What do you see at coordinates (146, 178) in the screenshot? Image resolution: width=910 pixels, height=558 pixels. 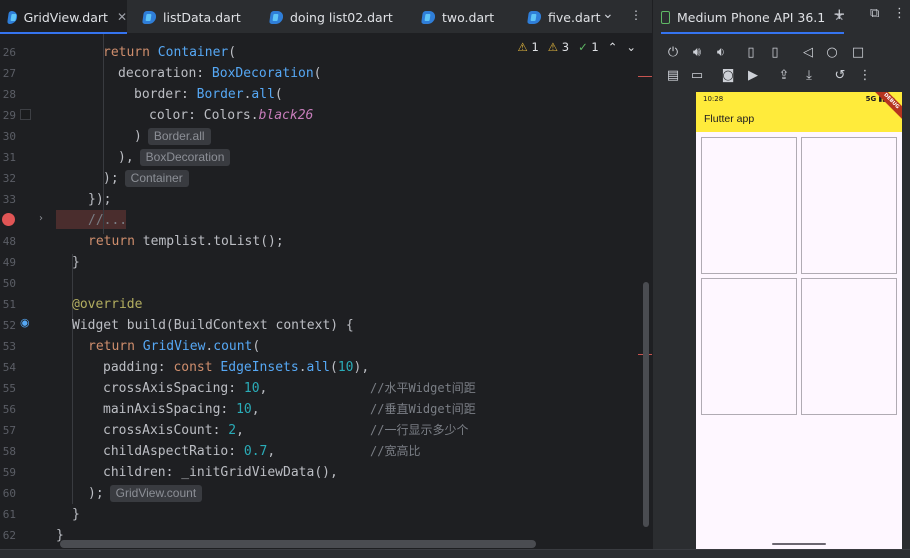 I see `code-line: ); Container` at bounding box center [146, 178].